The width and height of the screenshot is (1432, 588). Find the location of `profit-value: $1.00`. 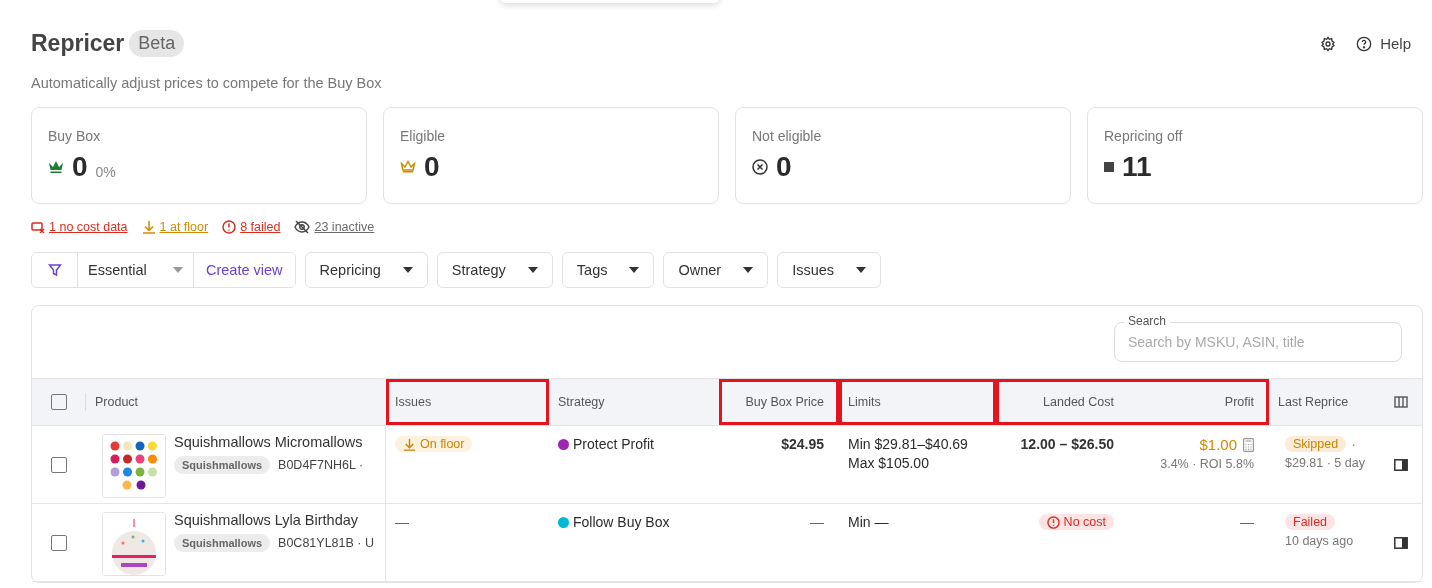

profit-value: $1.00 is located at coordinates (1218, 444).